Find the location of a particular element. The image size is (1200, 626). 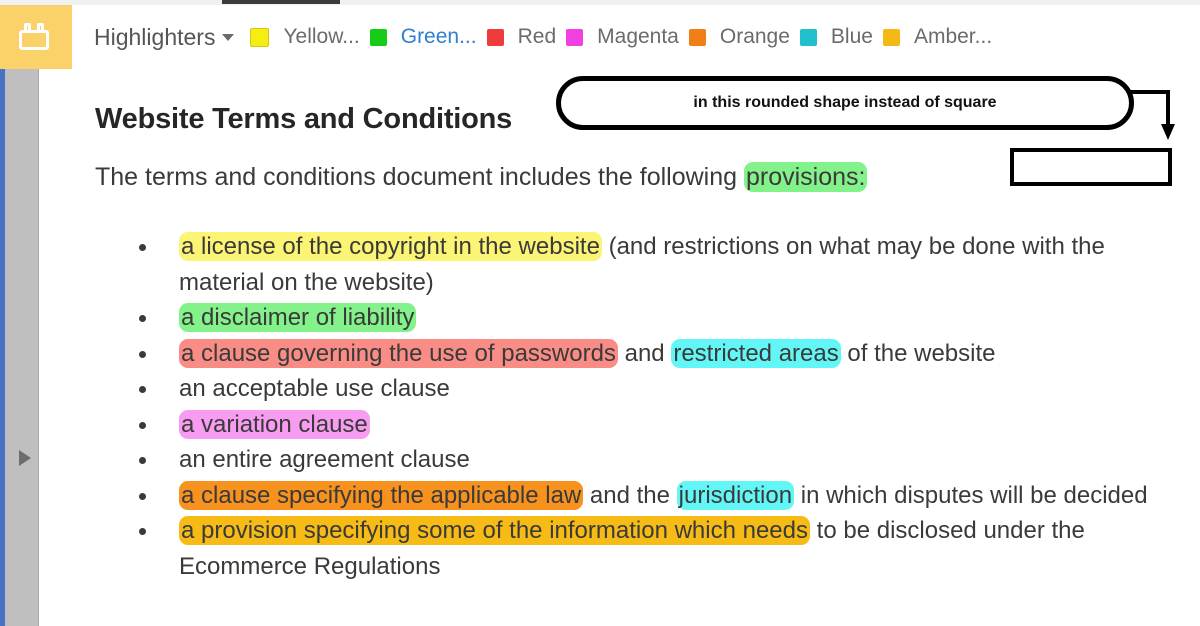

color-swatch-red is located at coordinates (495, 37).